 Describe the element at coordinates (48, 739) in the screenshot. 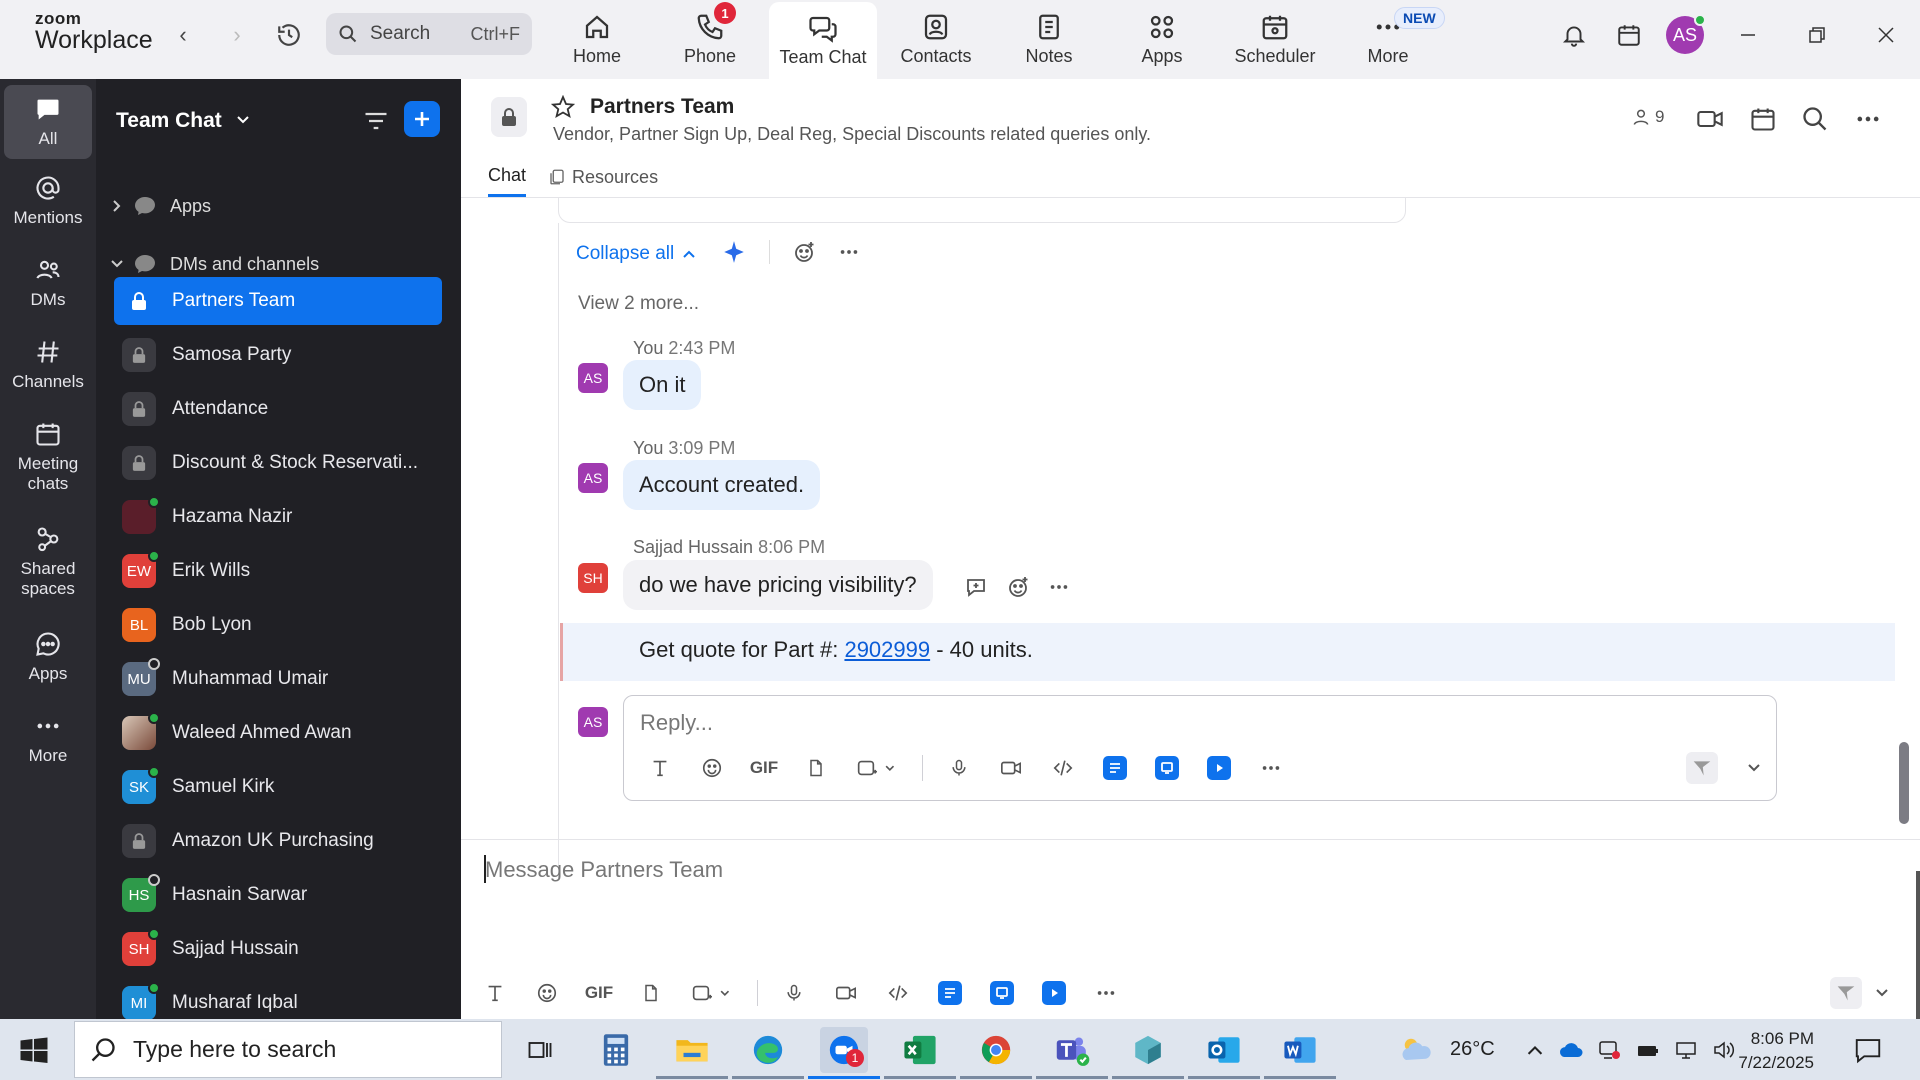

I see `rail-item-more: More` at that location.